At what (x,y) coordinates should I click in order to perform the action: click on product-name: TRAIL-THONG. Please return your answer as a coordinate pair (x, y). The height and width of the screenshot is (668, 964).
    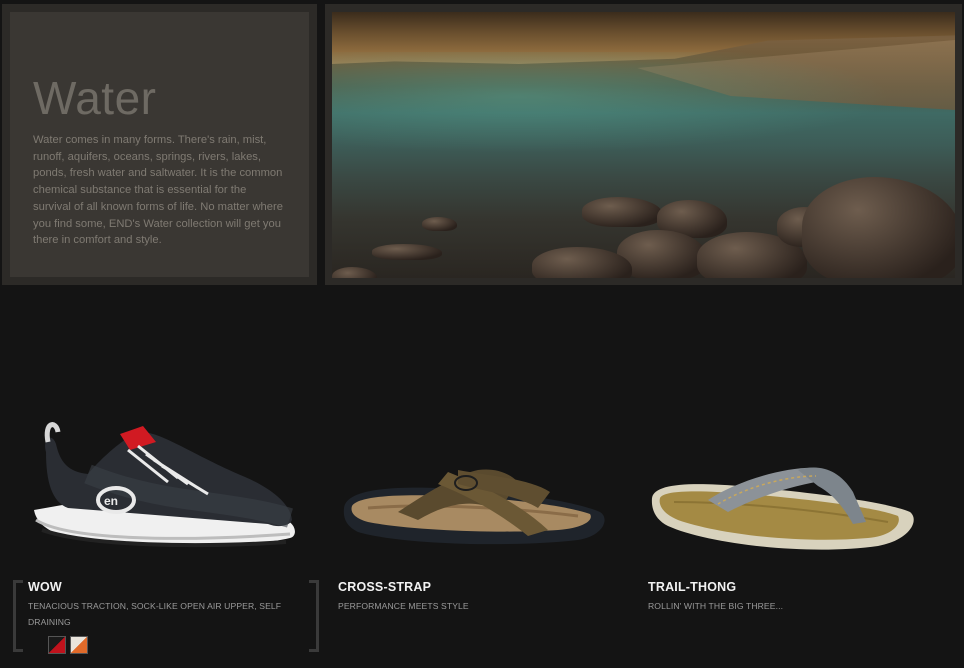
    Looking at the image, I should click on (783, 587).